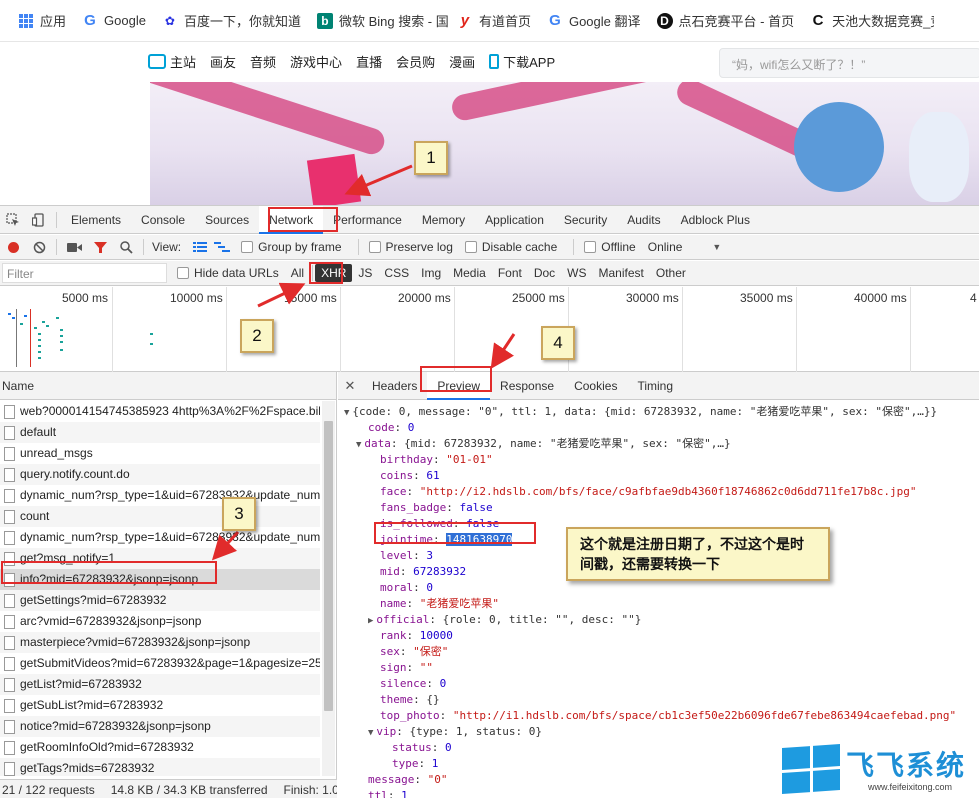  What do you see at coordinates (291, 247) in the screenshot?
I see `group-by-frame-checkbox: Group by frame` at bounding box center [291, 247].